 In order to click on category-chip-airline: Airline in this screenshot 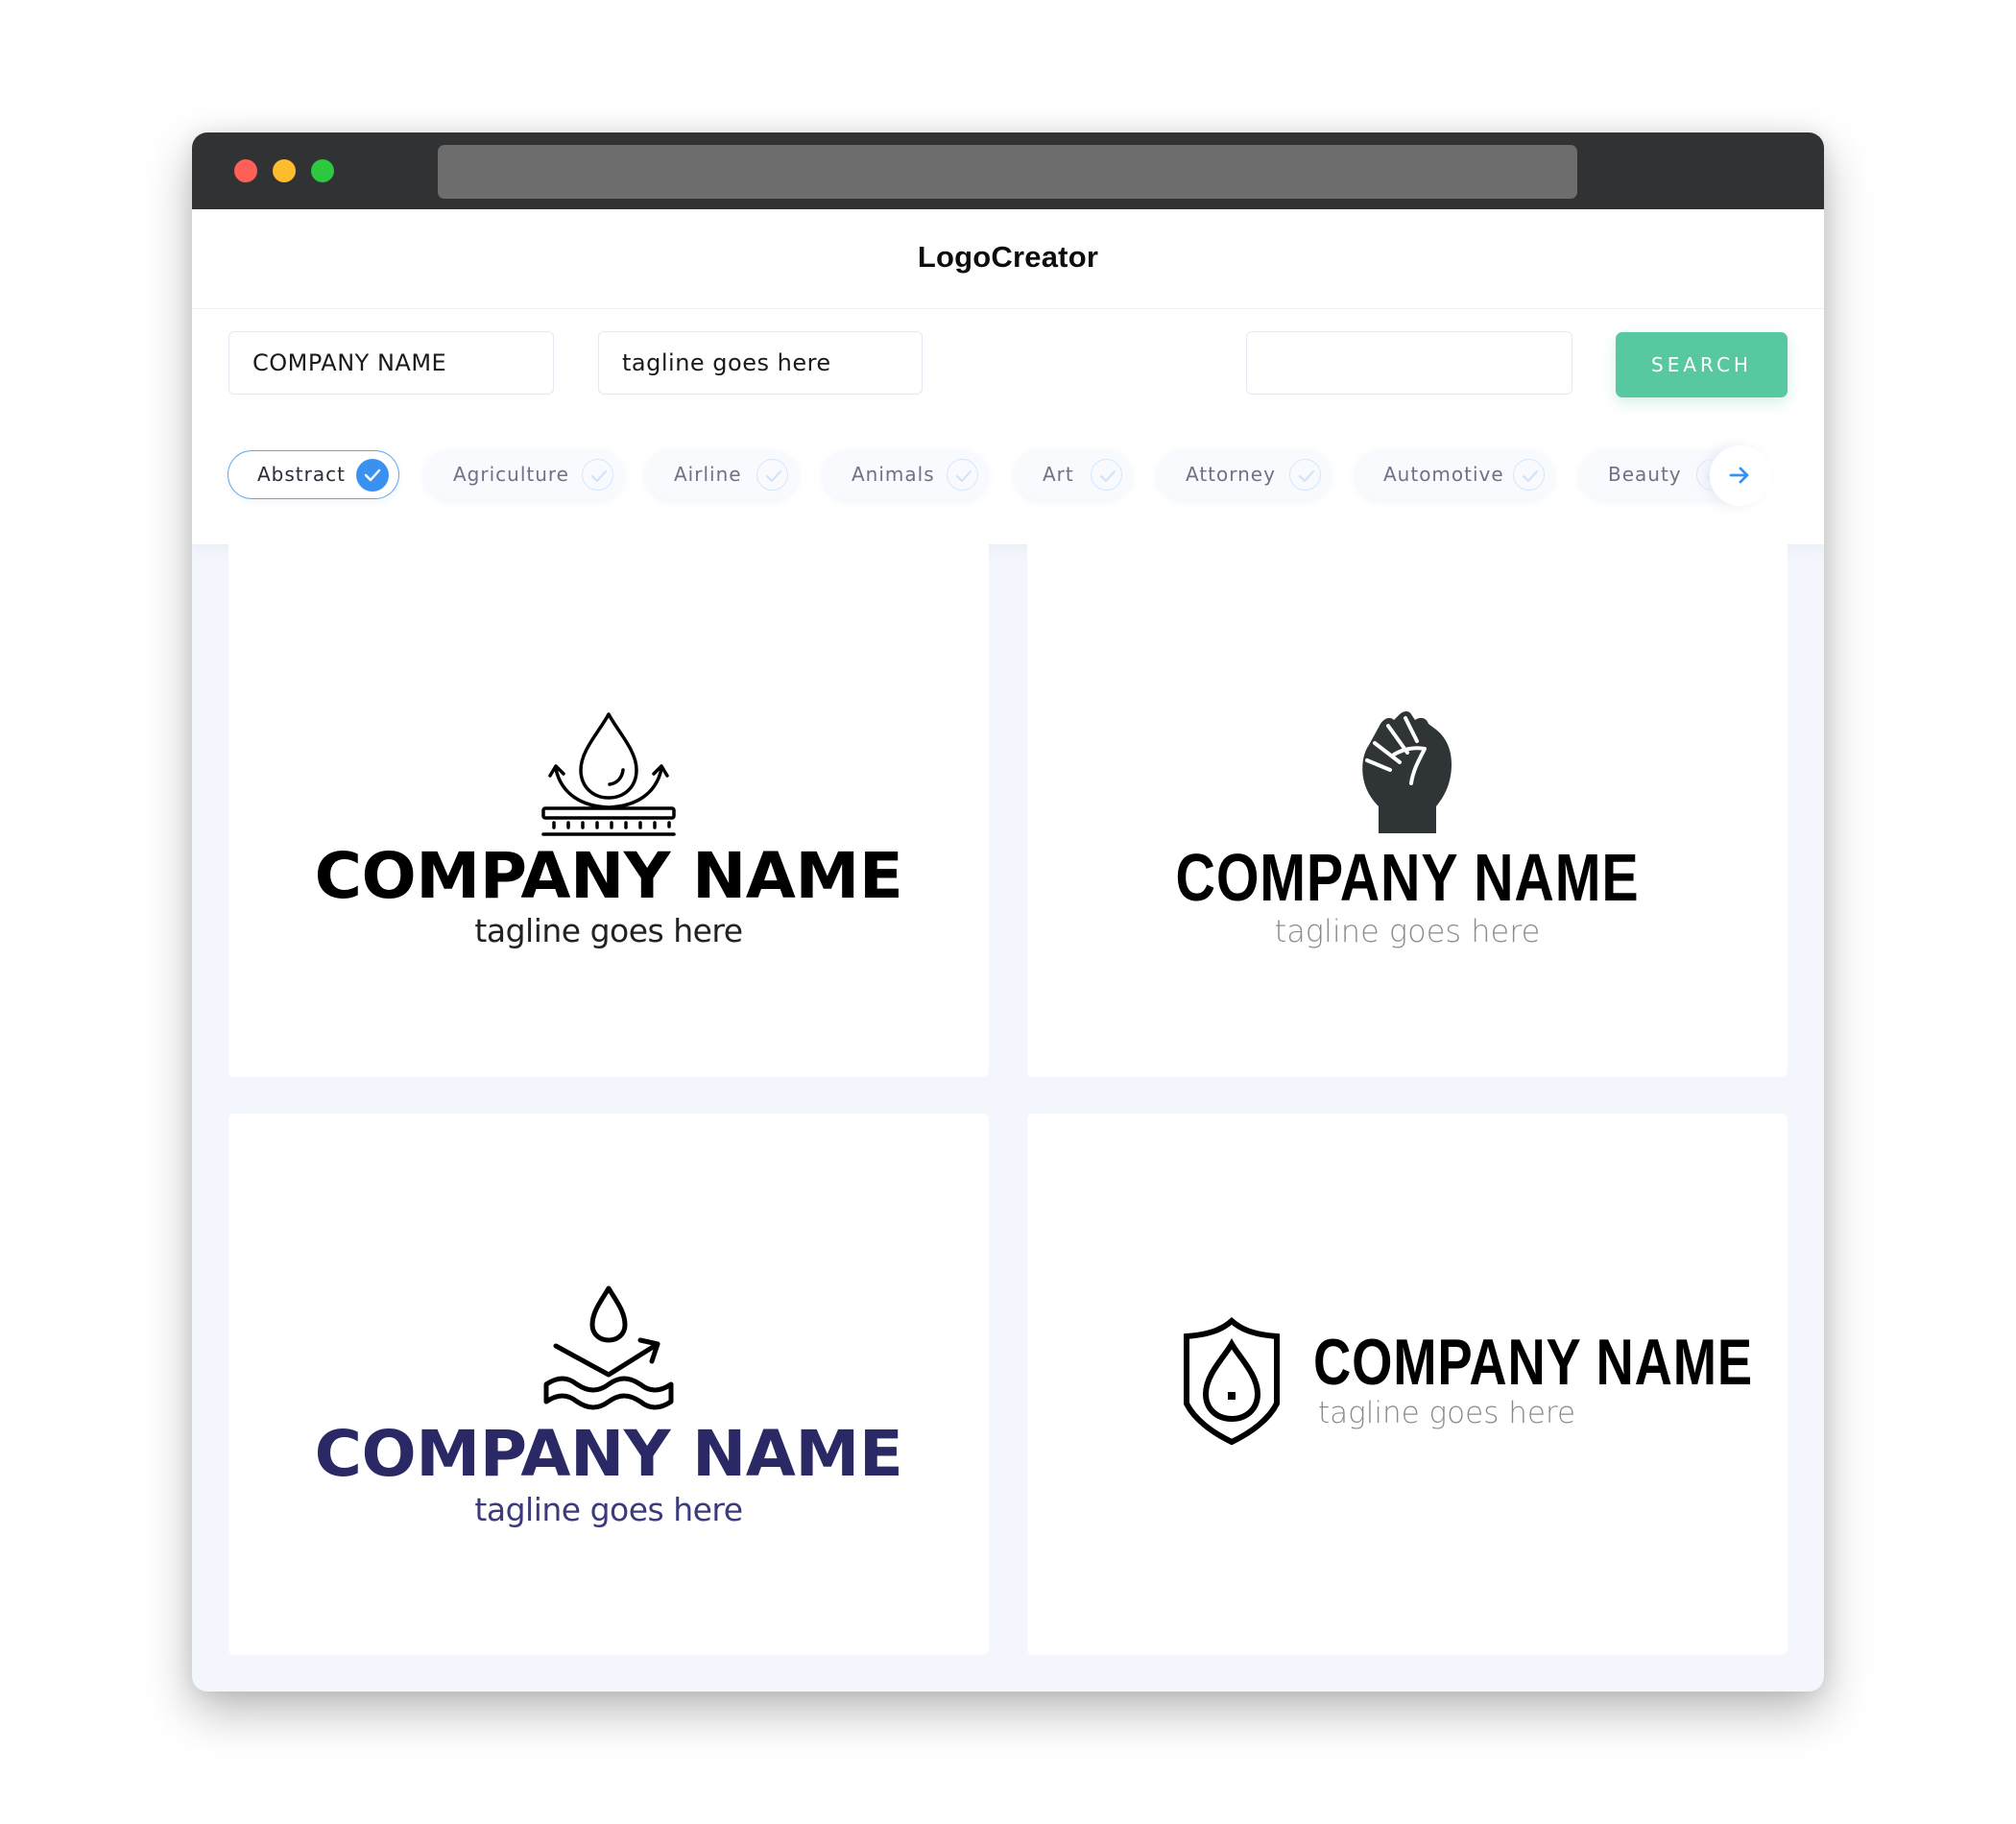, I will do `click(721, 474)`.